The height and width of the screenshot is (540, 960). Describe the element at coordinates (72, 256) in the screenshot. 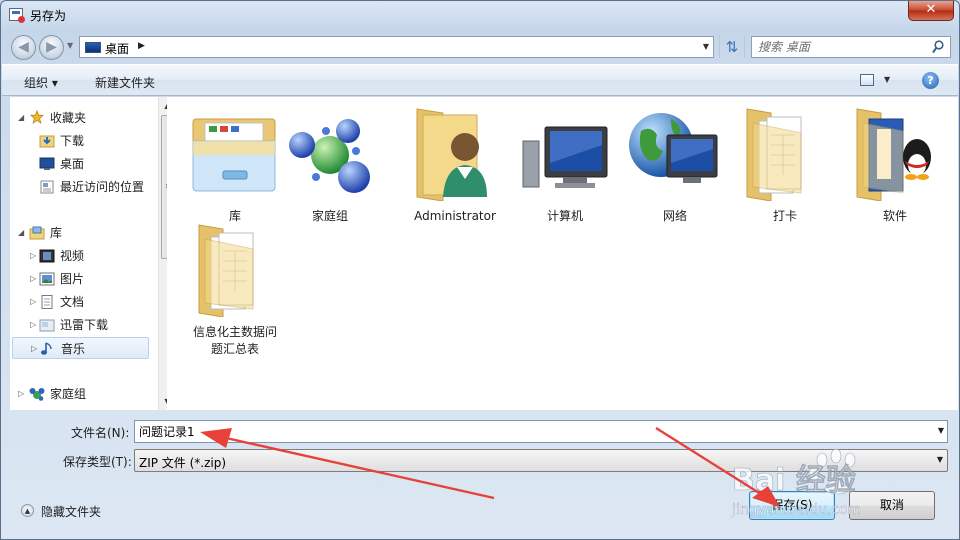

I see `tree-label-videos: 视频` at that location.